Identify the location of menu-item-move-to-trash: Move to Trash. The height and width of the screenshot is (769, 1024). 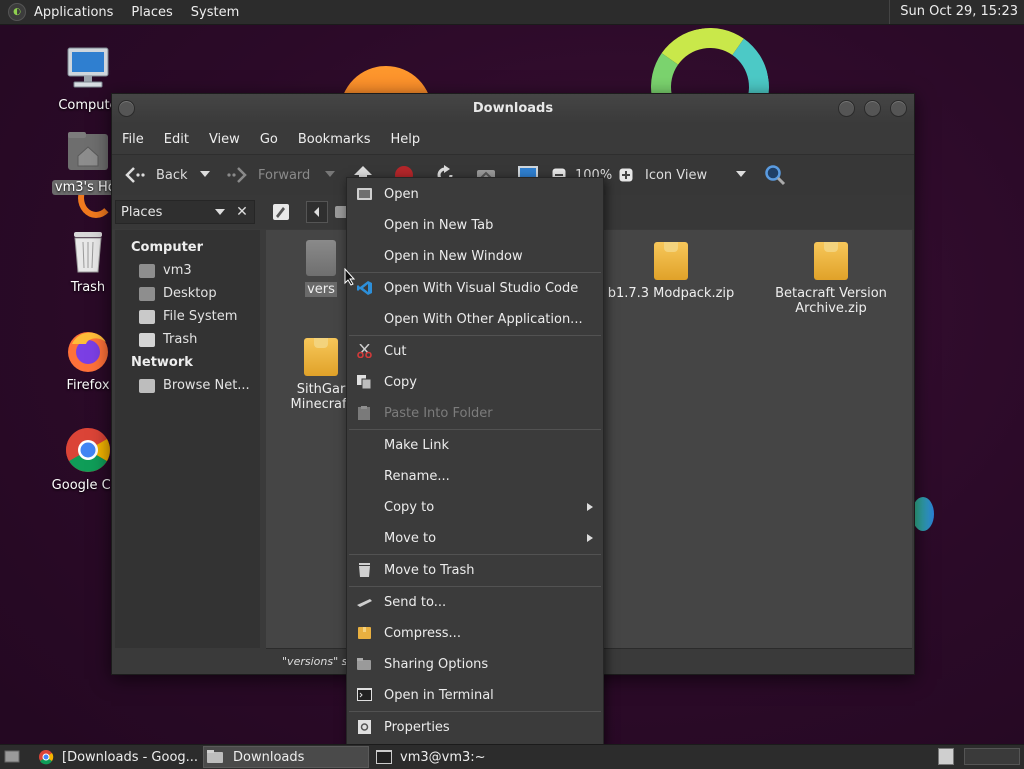
(475, 570).